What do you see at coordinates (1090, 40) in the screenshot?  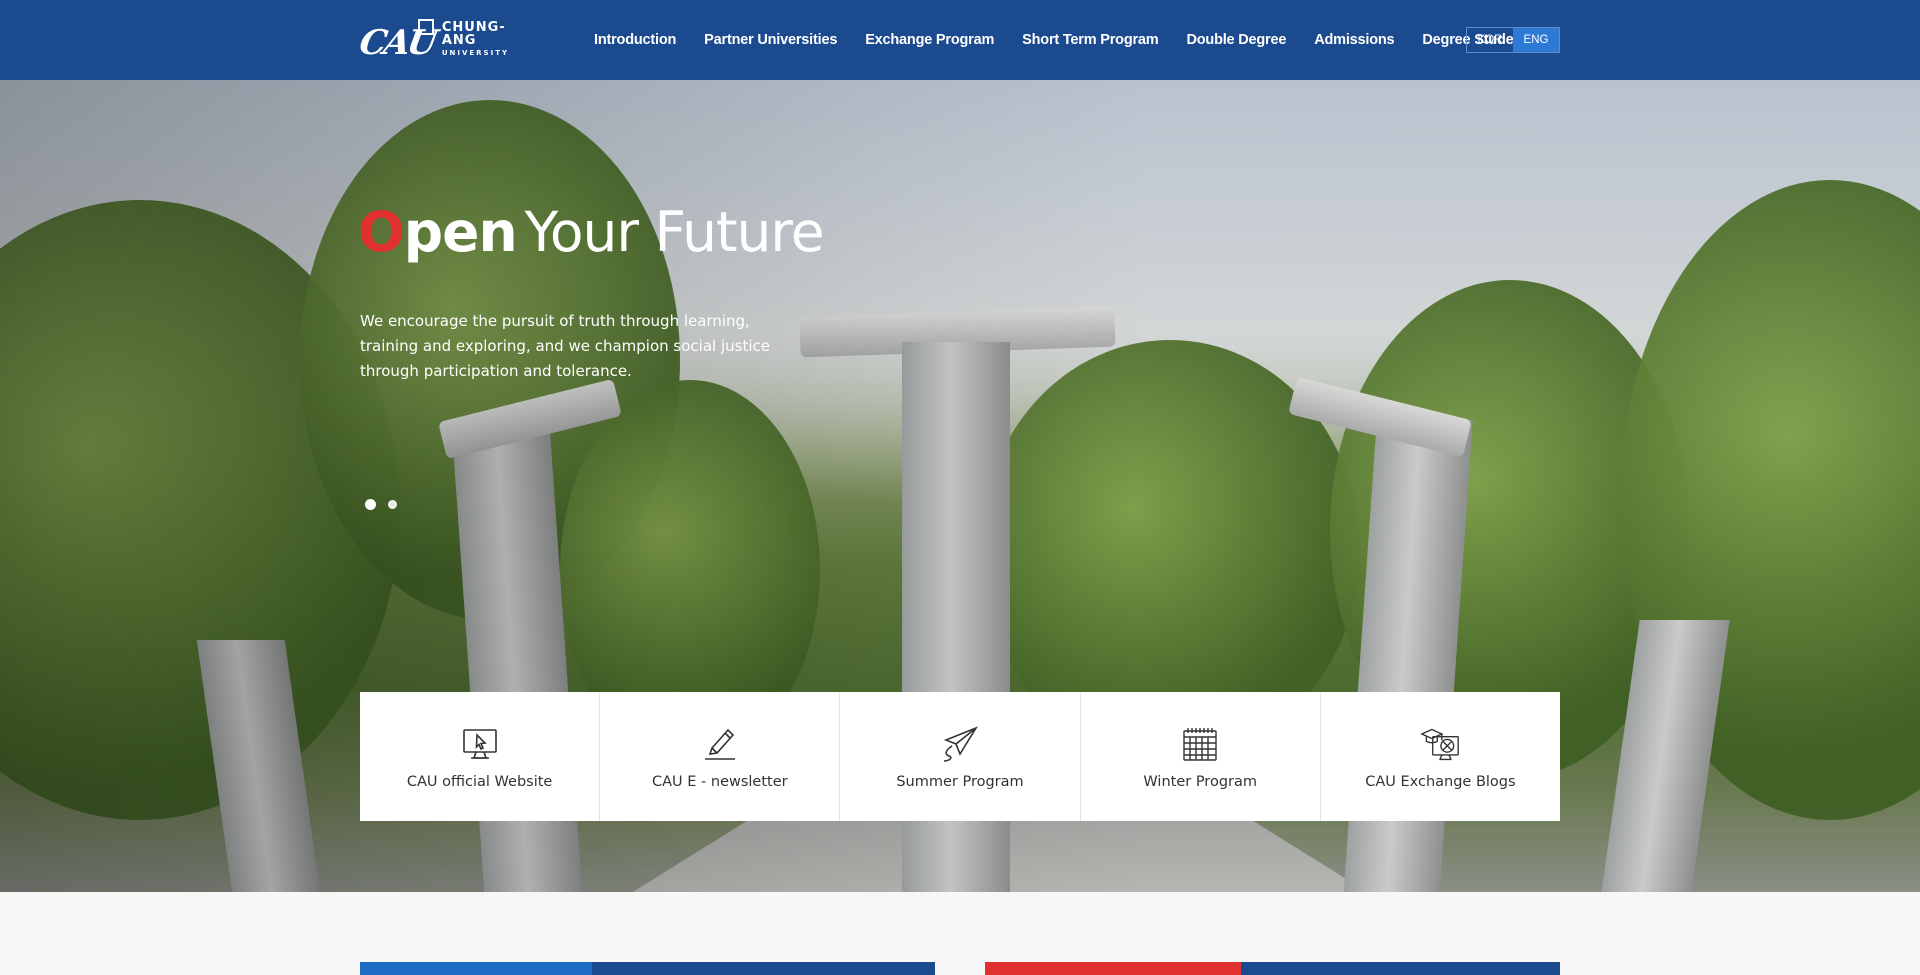 I see `nav-short-term-program: Short Term Program` at bounding box center [1090, 40].